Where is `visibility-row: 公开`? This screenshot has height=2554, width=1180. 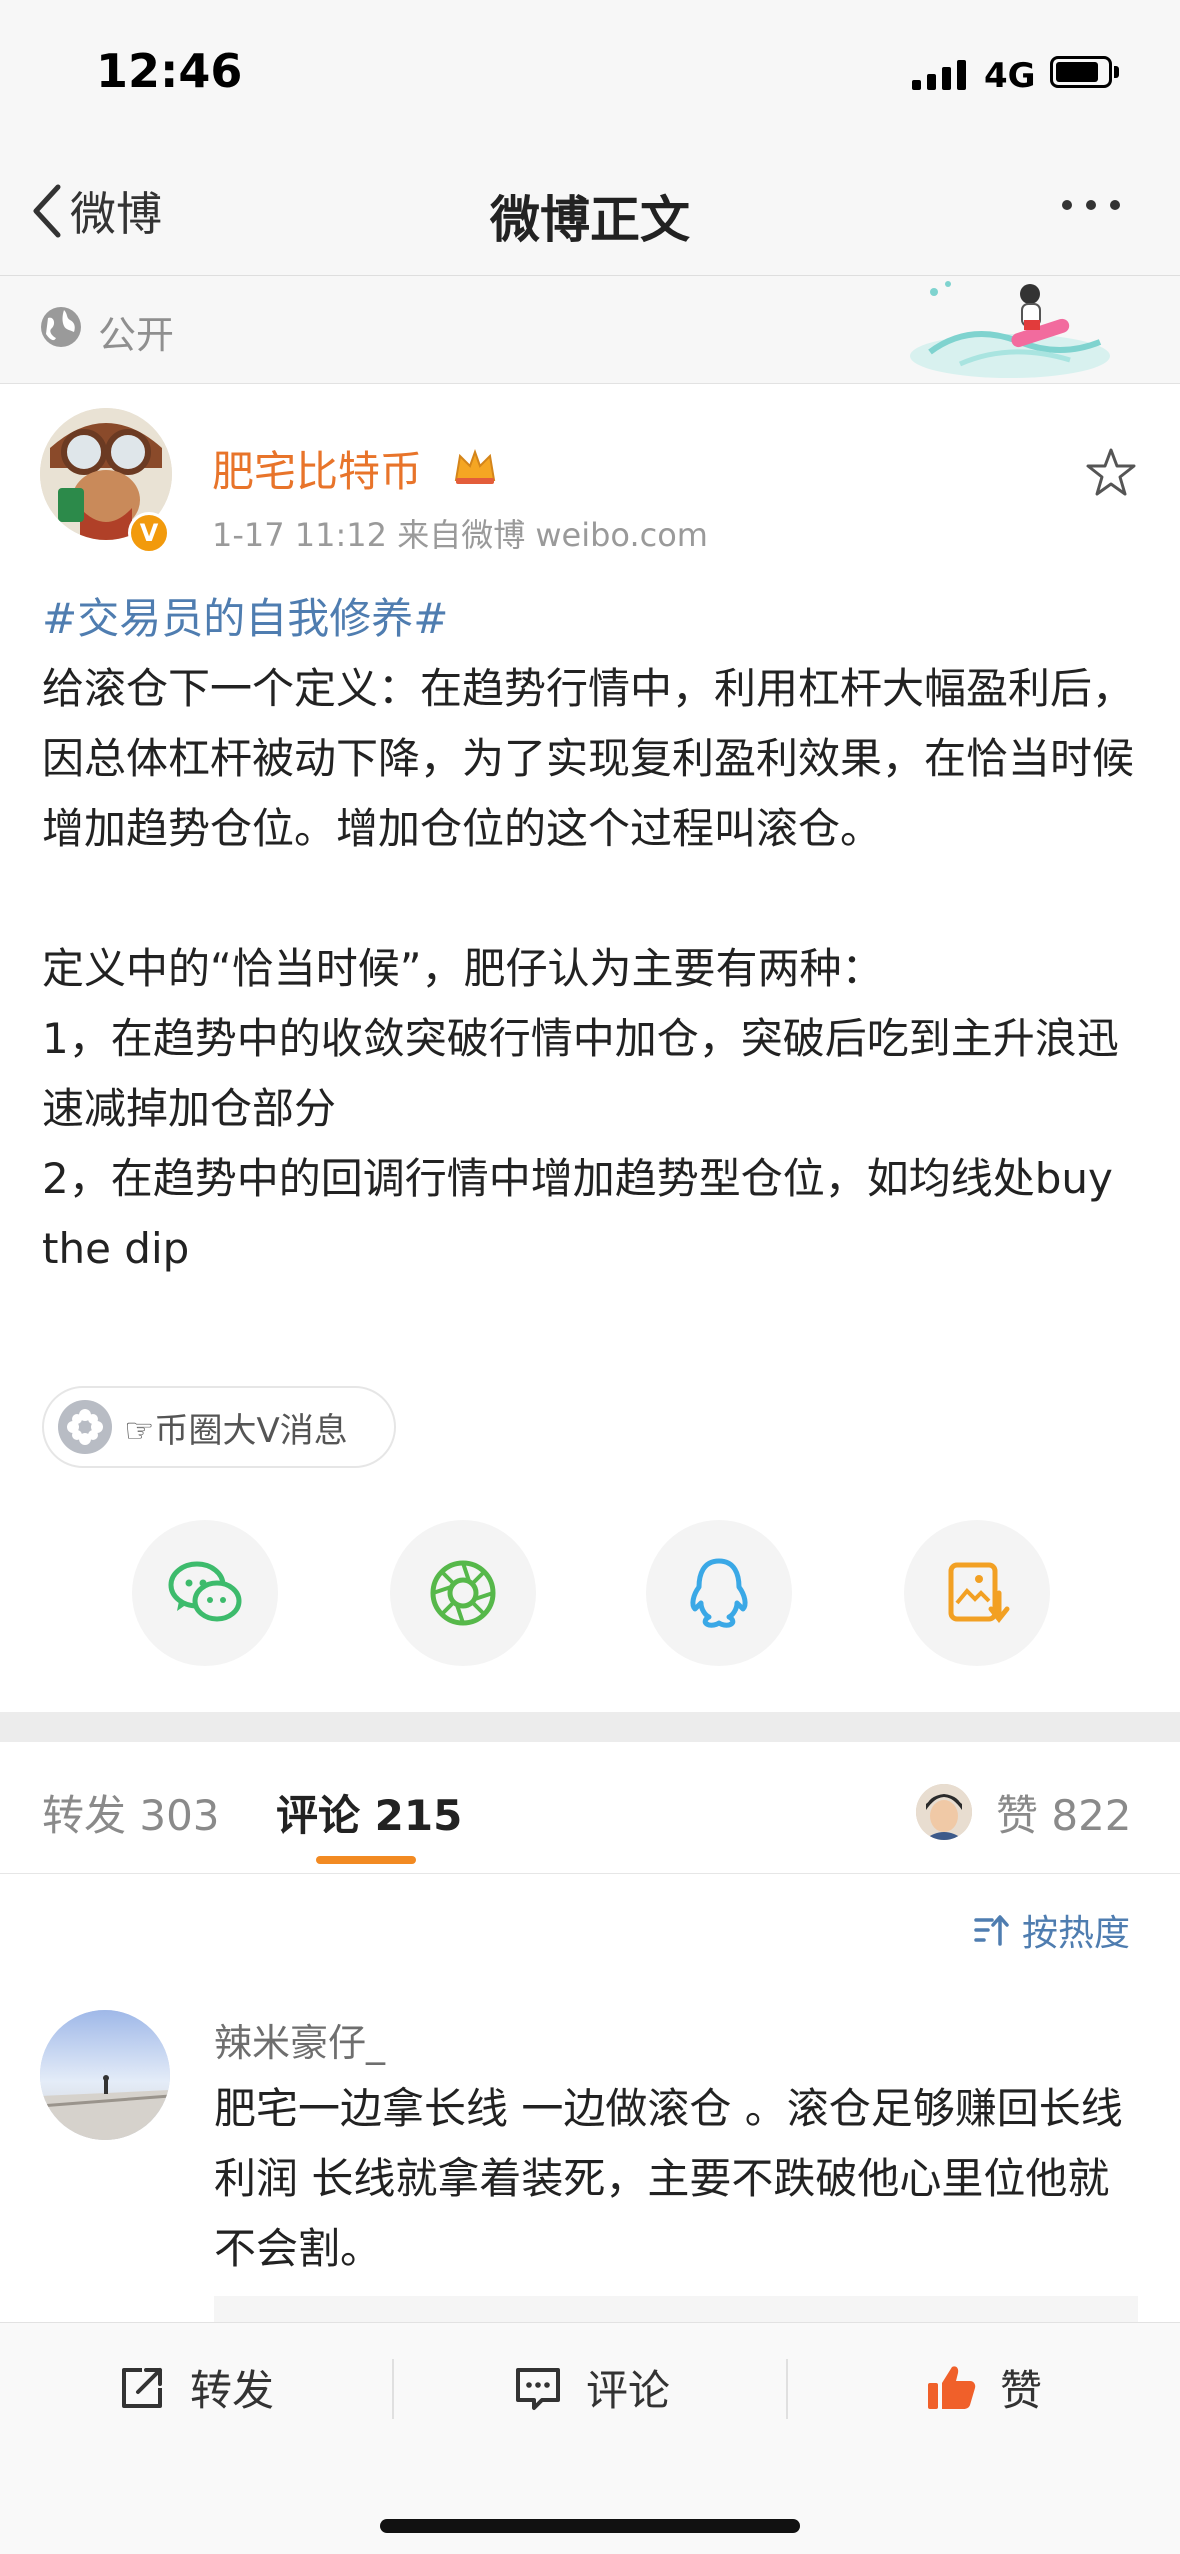
visibility-row: 公开 is located at coordinates (590, 330).